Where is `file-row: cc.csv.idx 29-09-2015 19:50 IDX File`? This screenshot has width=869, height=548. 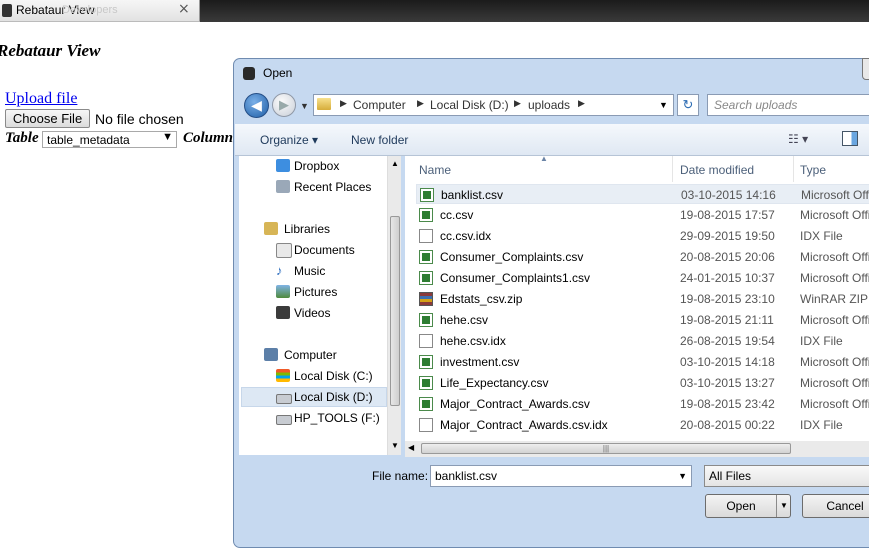 file-row: cc.csv.idx 29-09-2015 19:50 IDX File is located at coordinates (642, 236).